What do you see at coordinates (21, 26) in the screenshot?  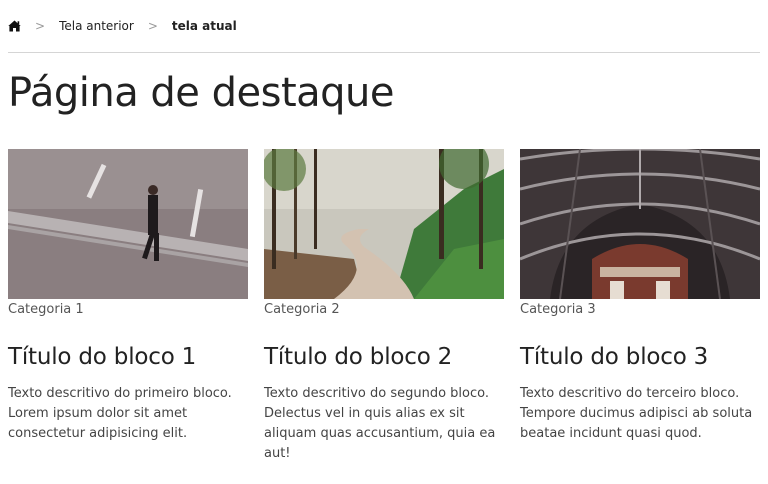 I see `home-icon` at bounding box center [21, 26].